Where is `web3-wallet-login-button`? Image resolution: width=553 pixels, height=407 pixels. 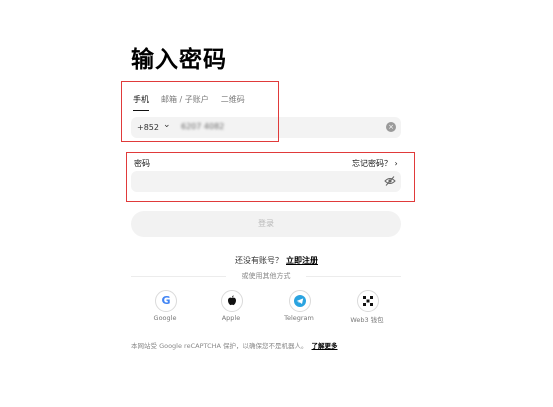 web3-wallet-login-button is located at coordinates (368, 301).